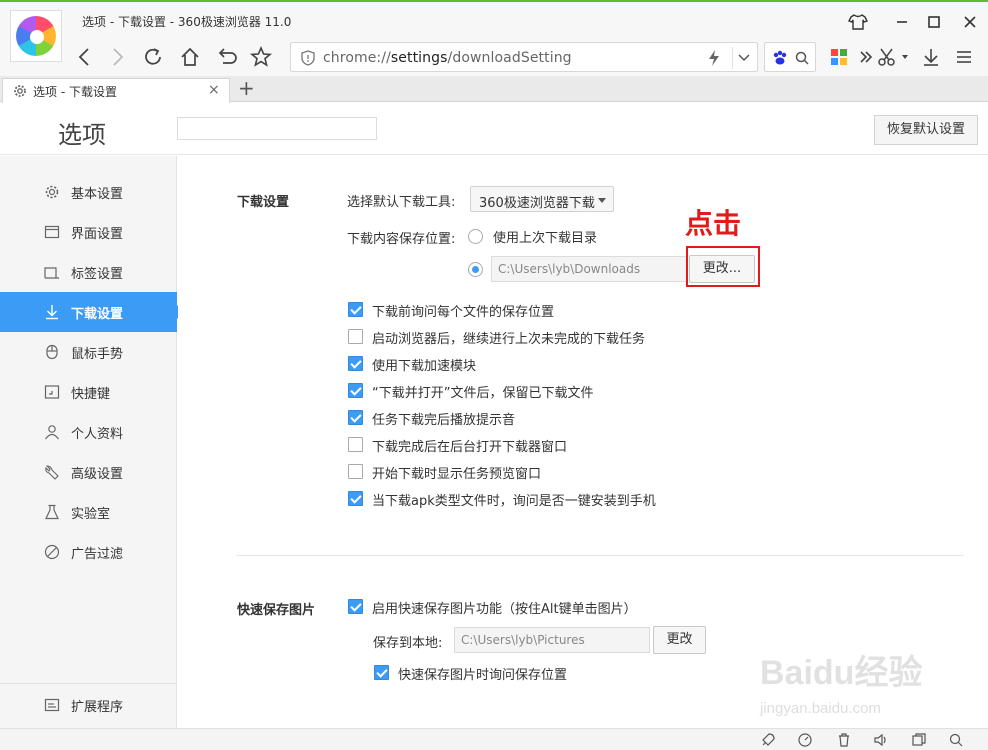 The image size is (988, 750). I want to click on skin-icon, so click(858, 22).